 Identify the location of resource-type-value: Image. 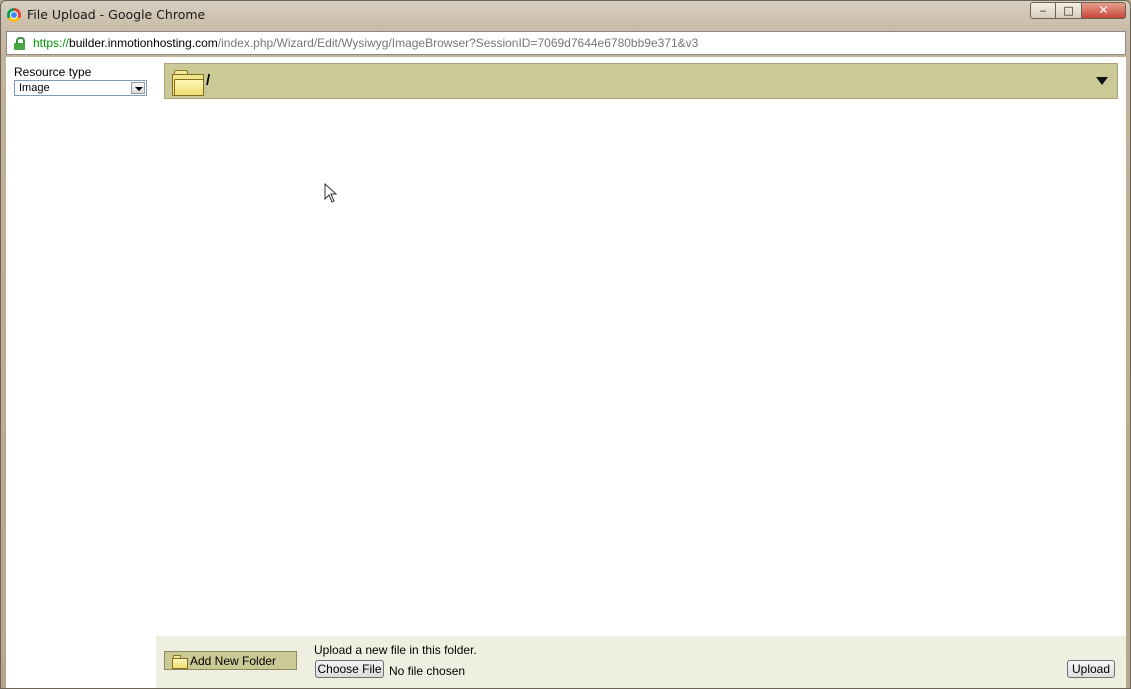
(34, 88).